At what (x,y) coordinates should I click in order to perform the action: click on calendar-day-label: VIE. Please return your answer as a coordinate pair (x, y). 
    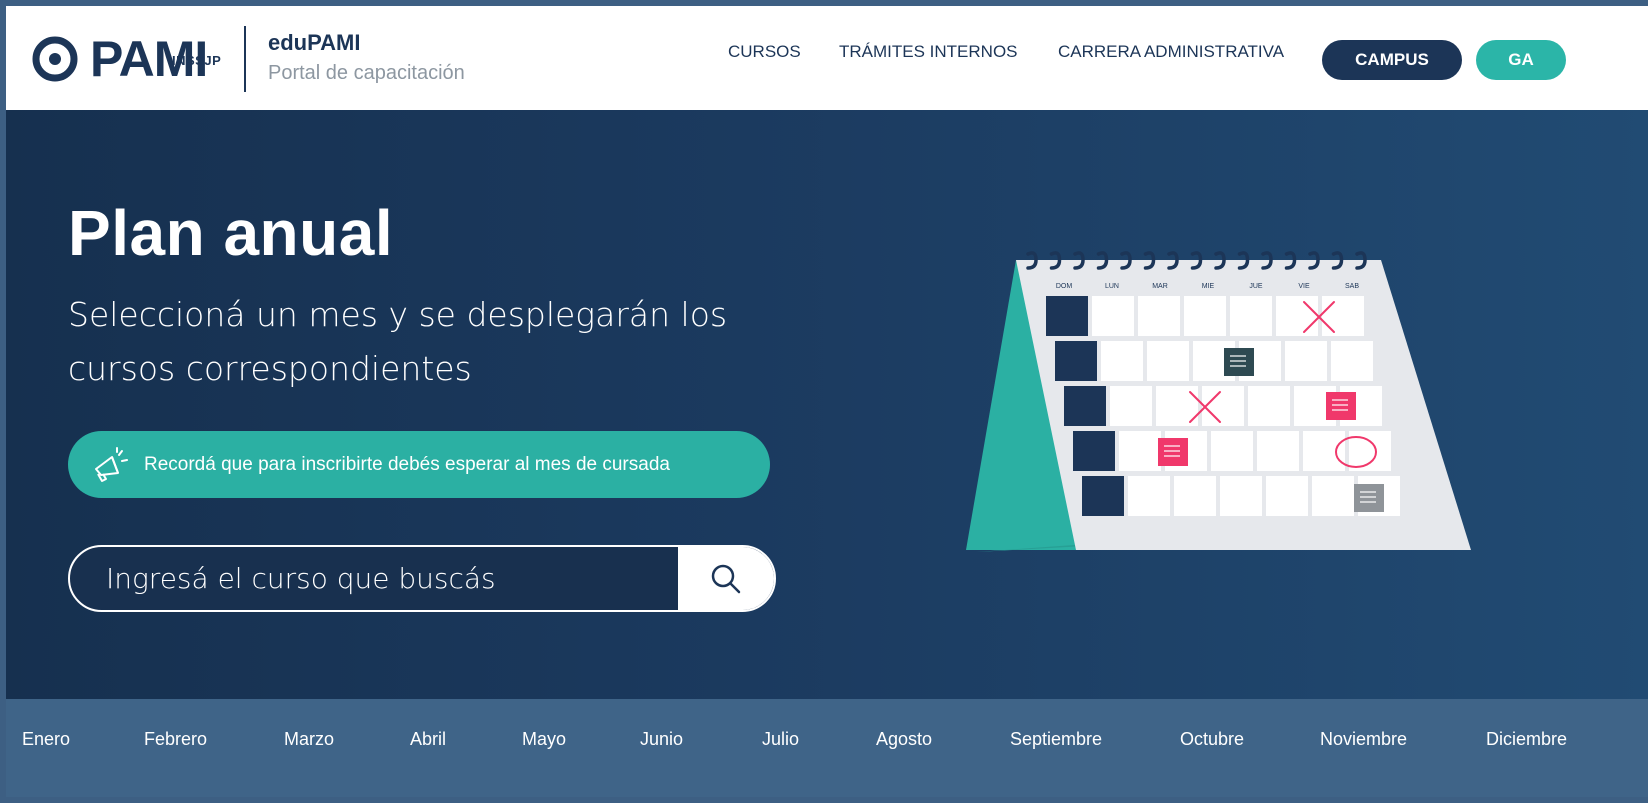
    Looking at the image, I should click on (1304, 286).